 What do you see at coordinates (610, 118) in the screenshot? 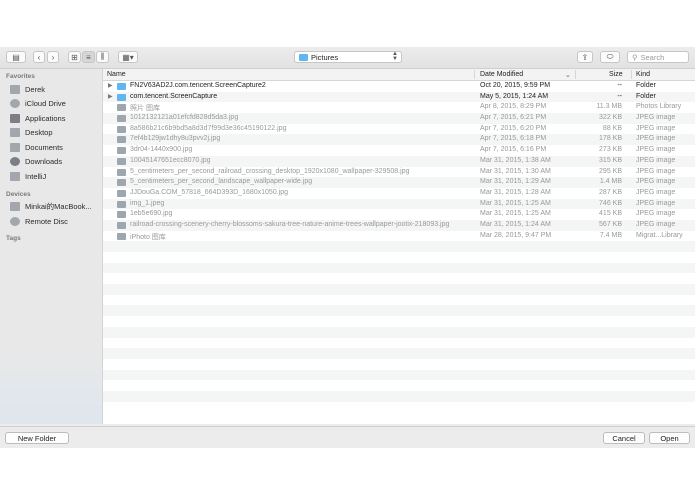
I see `file-size: 322 KB` at bounding box center [610, 118].